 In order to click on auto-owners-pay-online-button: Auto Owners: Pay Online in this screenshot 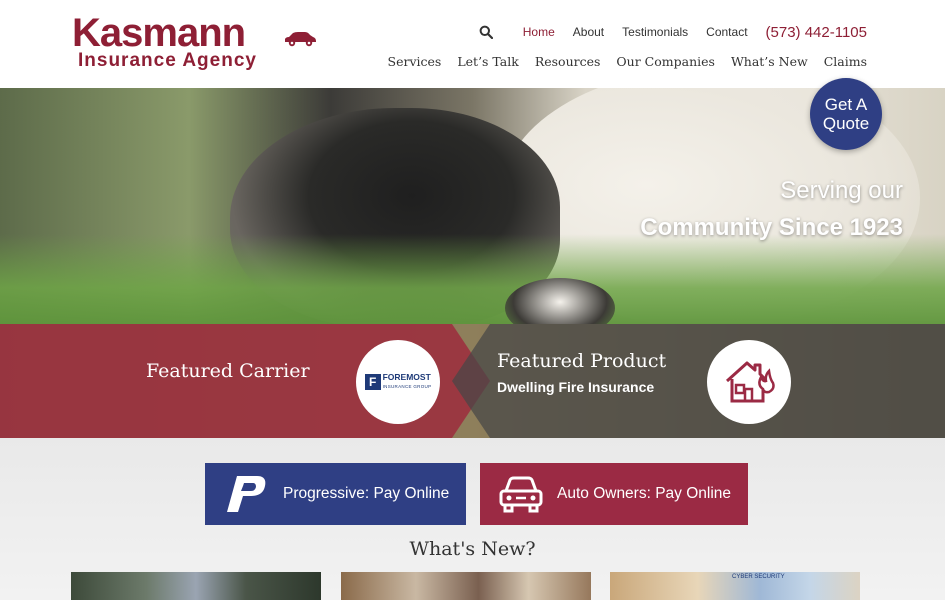, I will do `click(614, 494)`.